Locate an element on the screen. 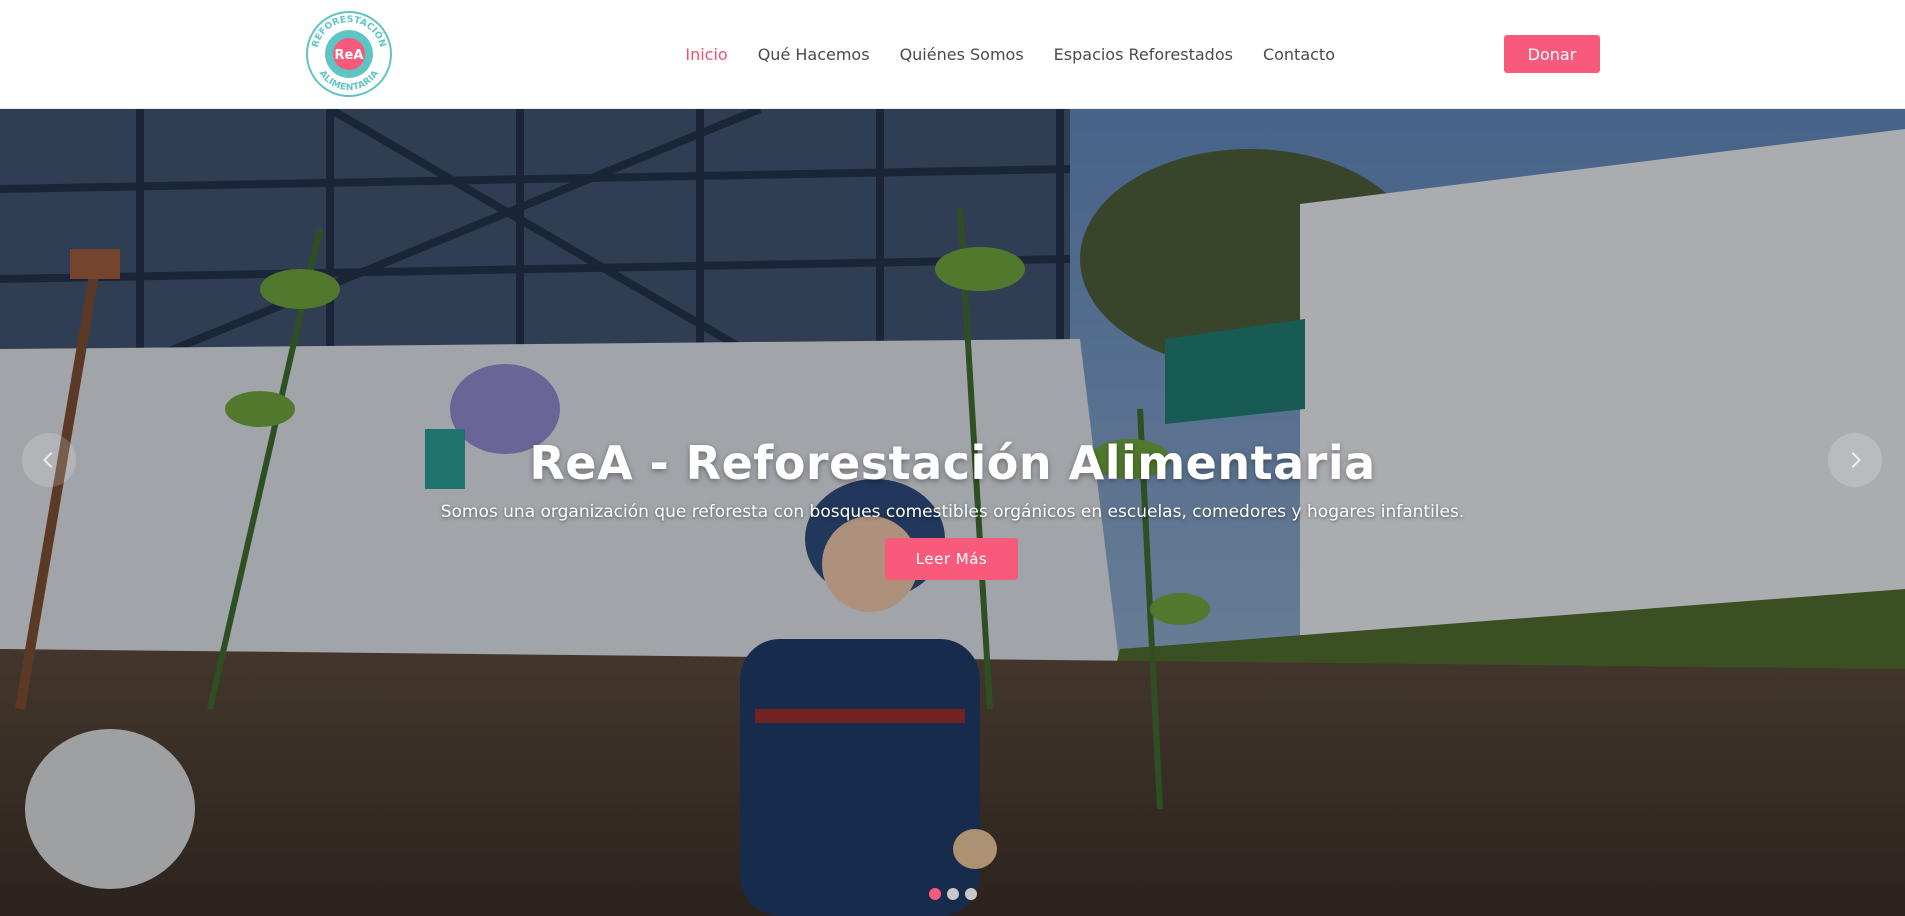 This screenshot has height=916, width=1905. slider-next-button is located at coordinates (1855, 460).